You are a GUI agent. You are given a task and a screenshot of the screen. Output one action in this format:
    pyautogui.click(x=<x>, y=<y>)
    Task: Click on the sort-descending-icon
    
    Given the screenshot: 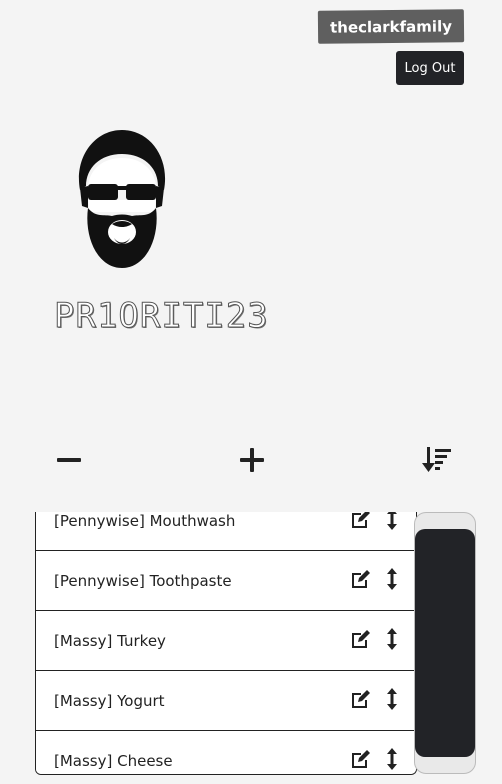 What is the action you would take?
    pyautogui.click(x=437, y=460)
    